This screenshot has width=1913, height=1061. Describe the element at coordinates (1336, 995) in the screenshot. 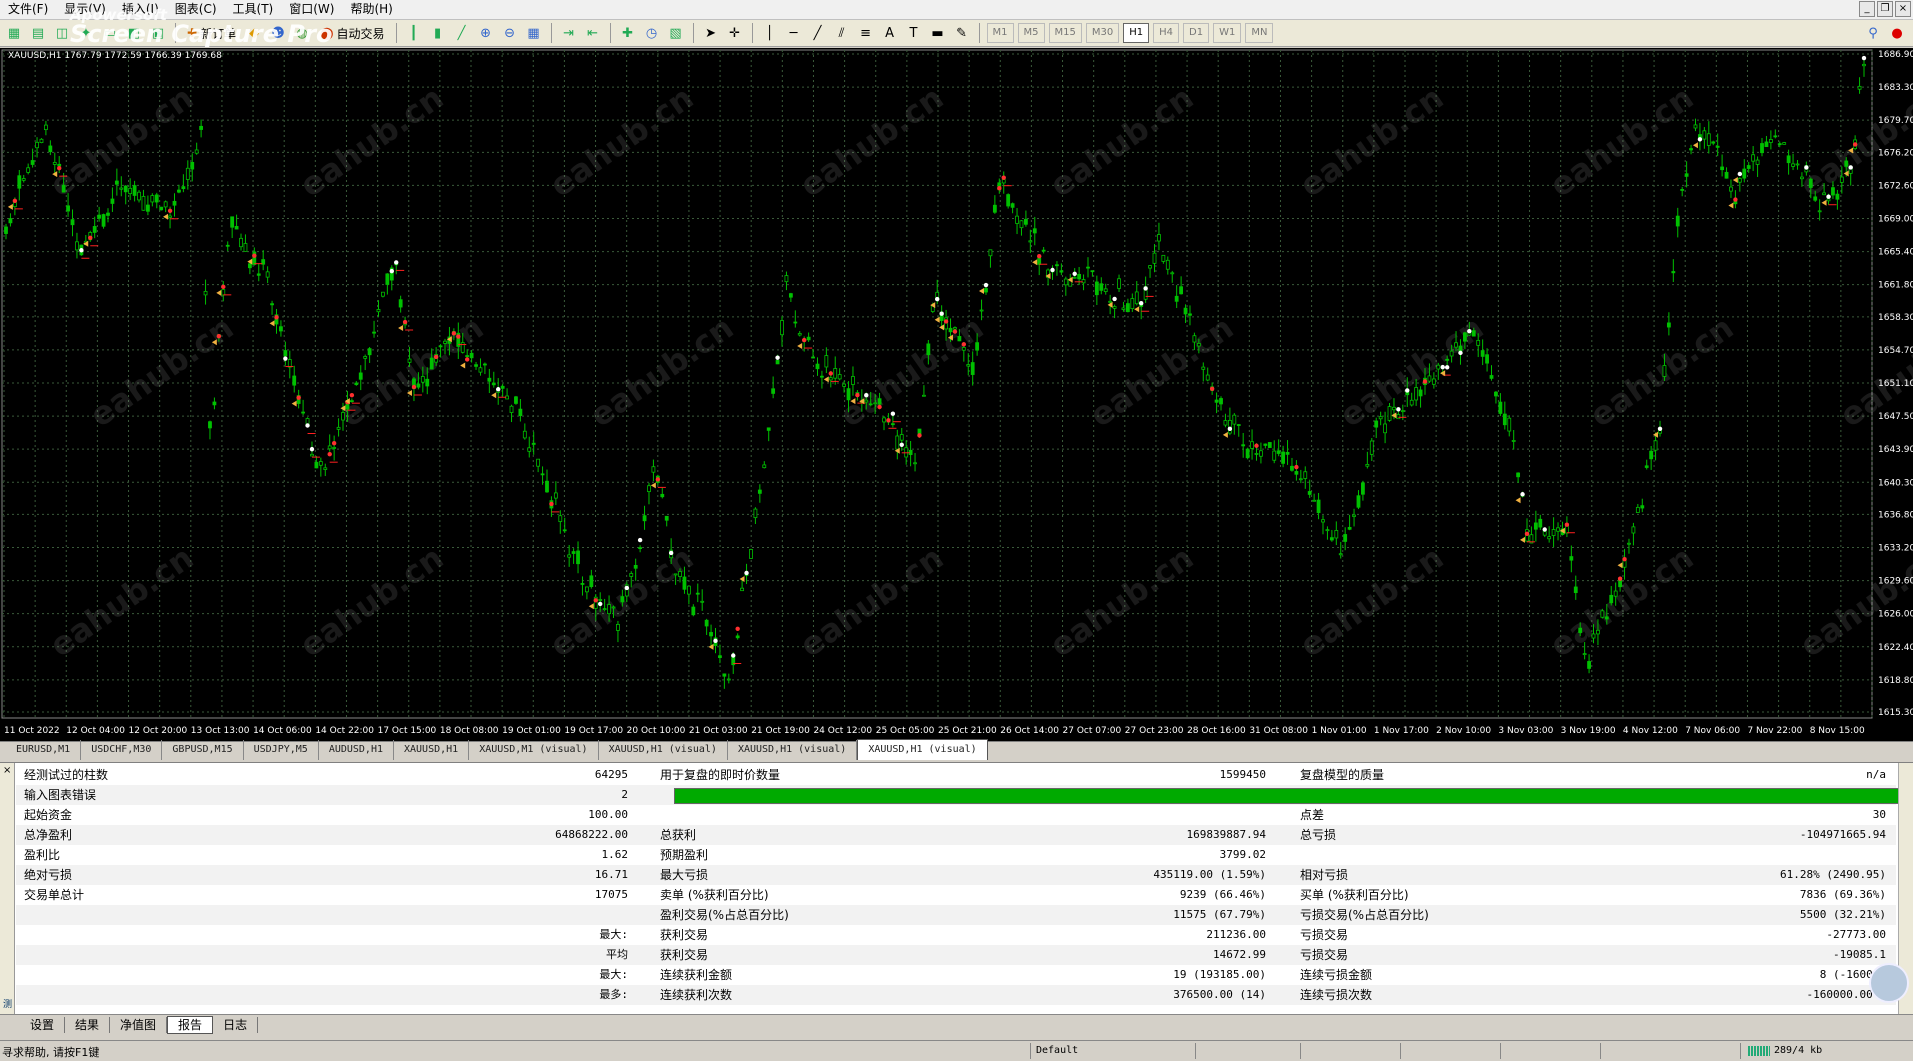

I see `label-consecutive-loss: 连续亏损次数` at that location.